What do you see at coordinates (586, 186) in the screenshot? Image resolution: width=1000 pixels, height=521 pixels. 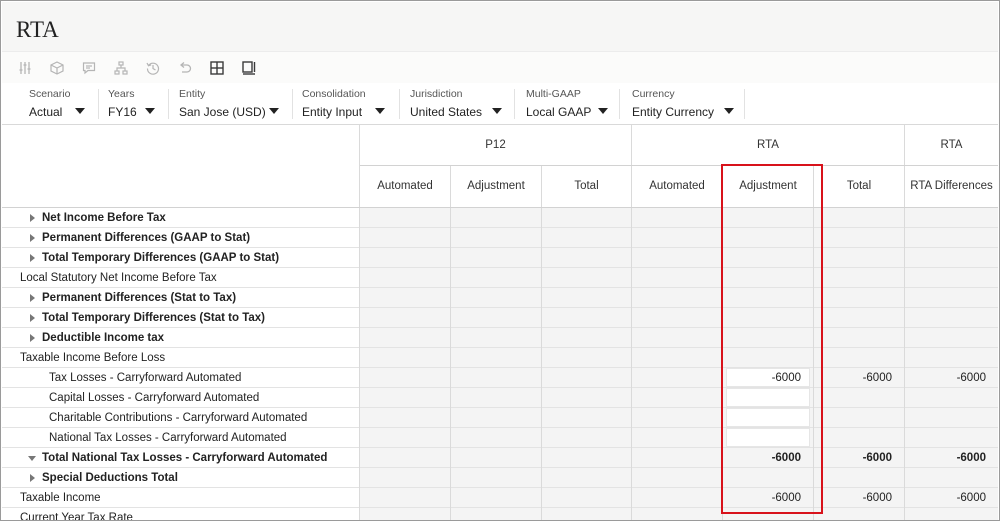 I see `column-header: Total` at bounding box center [586, 186].